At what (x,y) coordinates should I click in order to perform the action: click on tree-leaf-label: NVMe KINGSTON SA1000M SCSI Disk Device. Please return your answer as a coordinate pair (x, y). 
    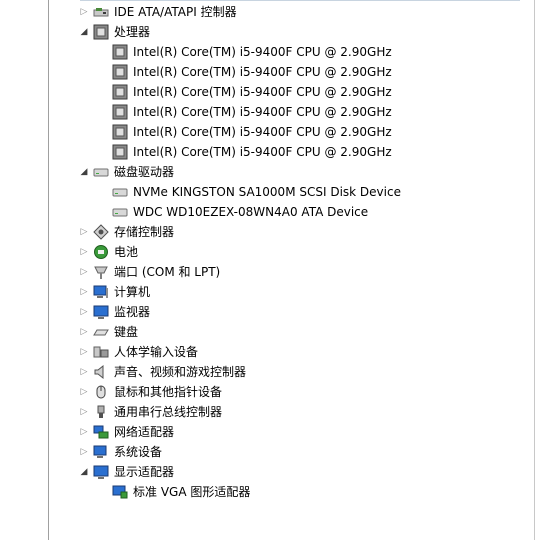
    Looking at the image, I should click on (267, 192).